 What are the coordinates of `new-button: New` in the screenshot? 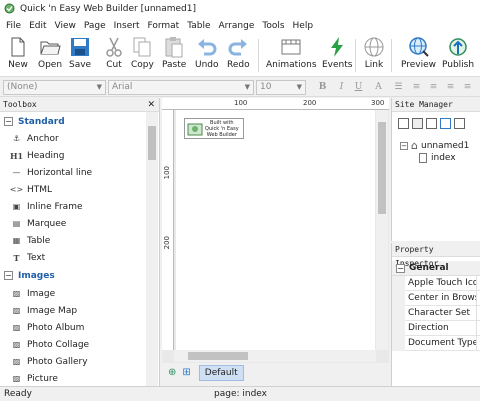 It's located at (18, 56).